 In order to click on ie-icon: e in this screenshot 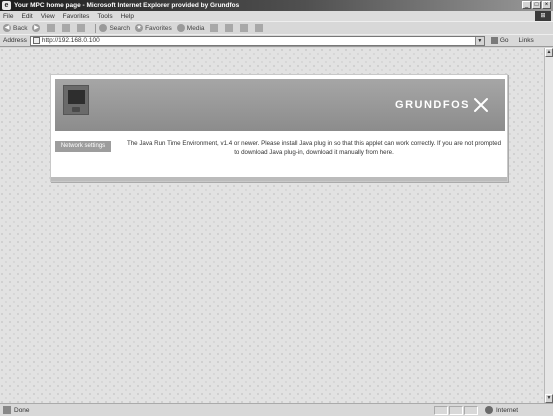, I will do `click(6, 5)`.